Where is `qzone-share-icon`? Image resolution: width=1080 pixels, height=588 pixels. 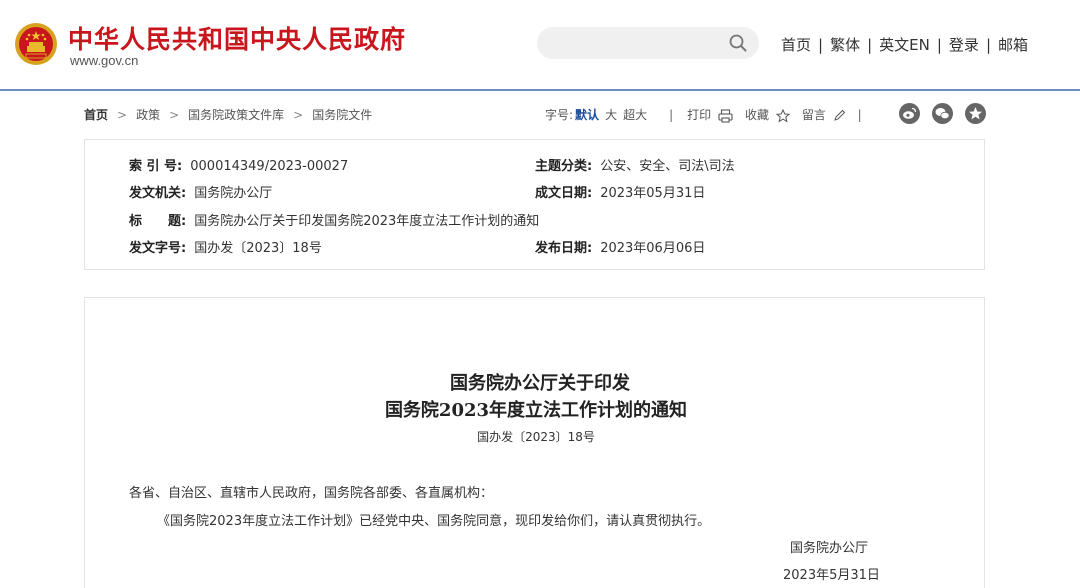 qzone-share-icon is located at coordinates (975, 113).